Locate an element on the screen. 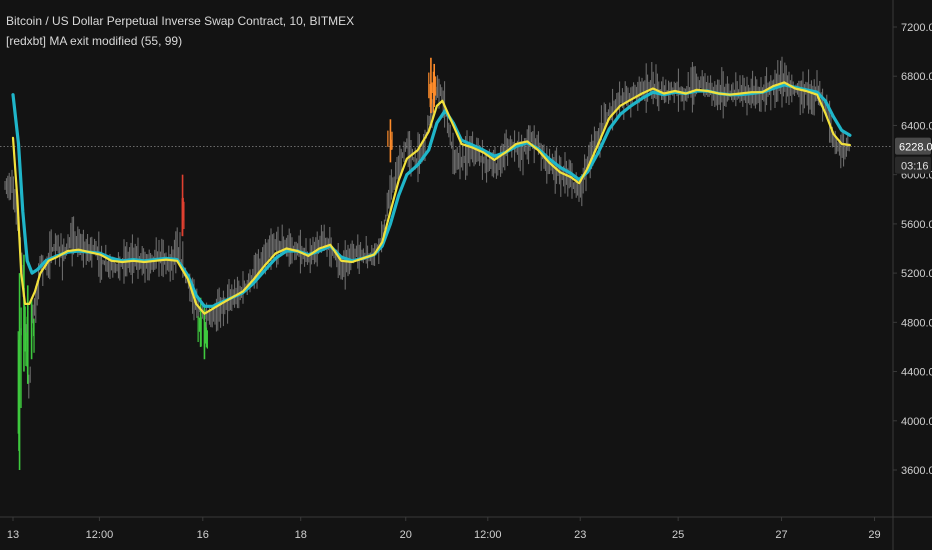  x-tick-label: 27 is located at coordinates (781, 535).